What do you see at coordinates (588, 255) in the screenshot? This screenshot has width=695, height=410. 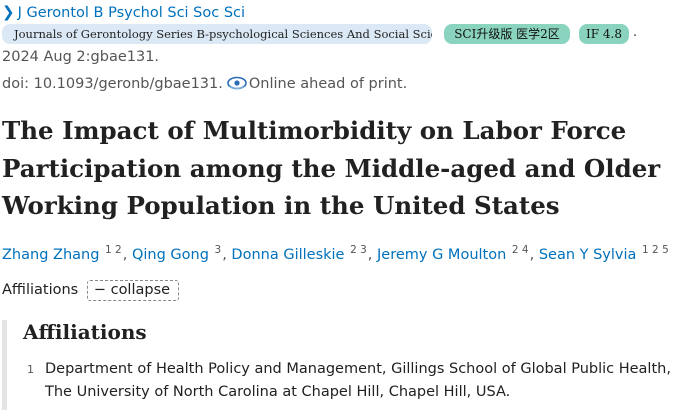 I see `author-link: Sean Y Sylvia` at bounding box center [588, 255].